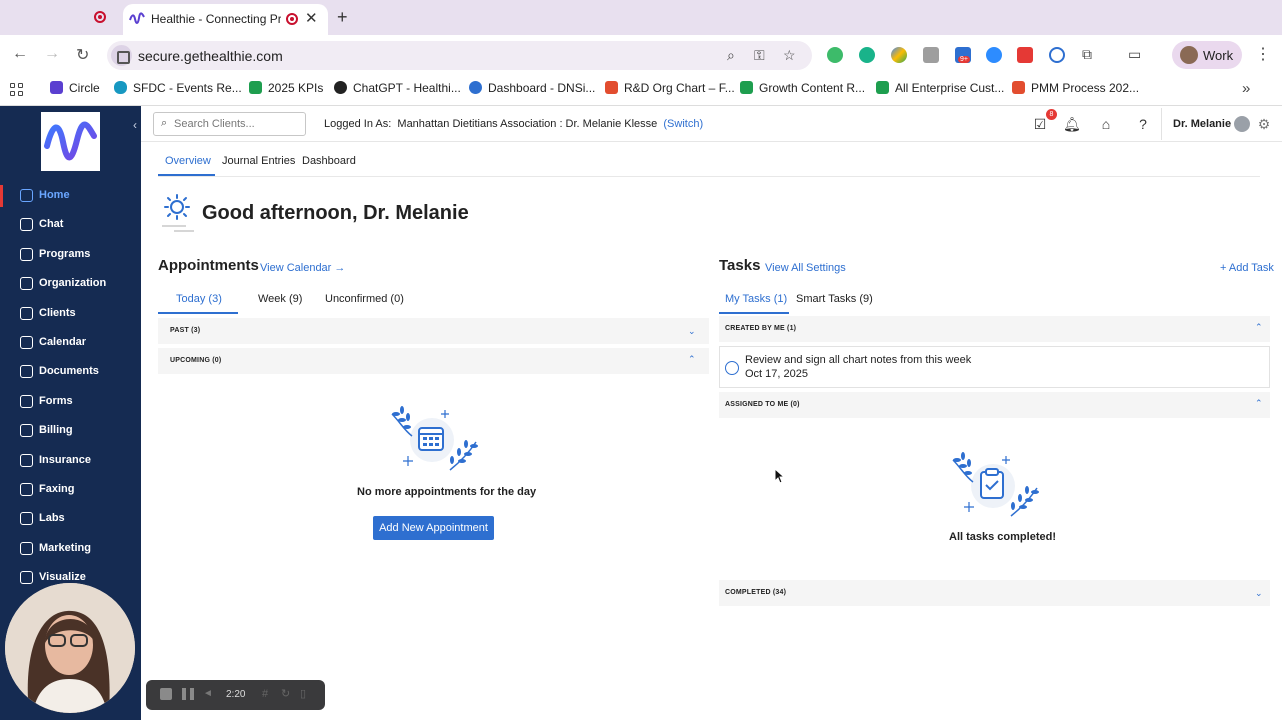 Image resolution: width=1282 pixels, height=720 pixels. Describe the element at coordinates (459, 55) in the screenshot. I see `address-bar: secure.gethealthie.com ⌕ ⚿ ☆` at that location.